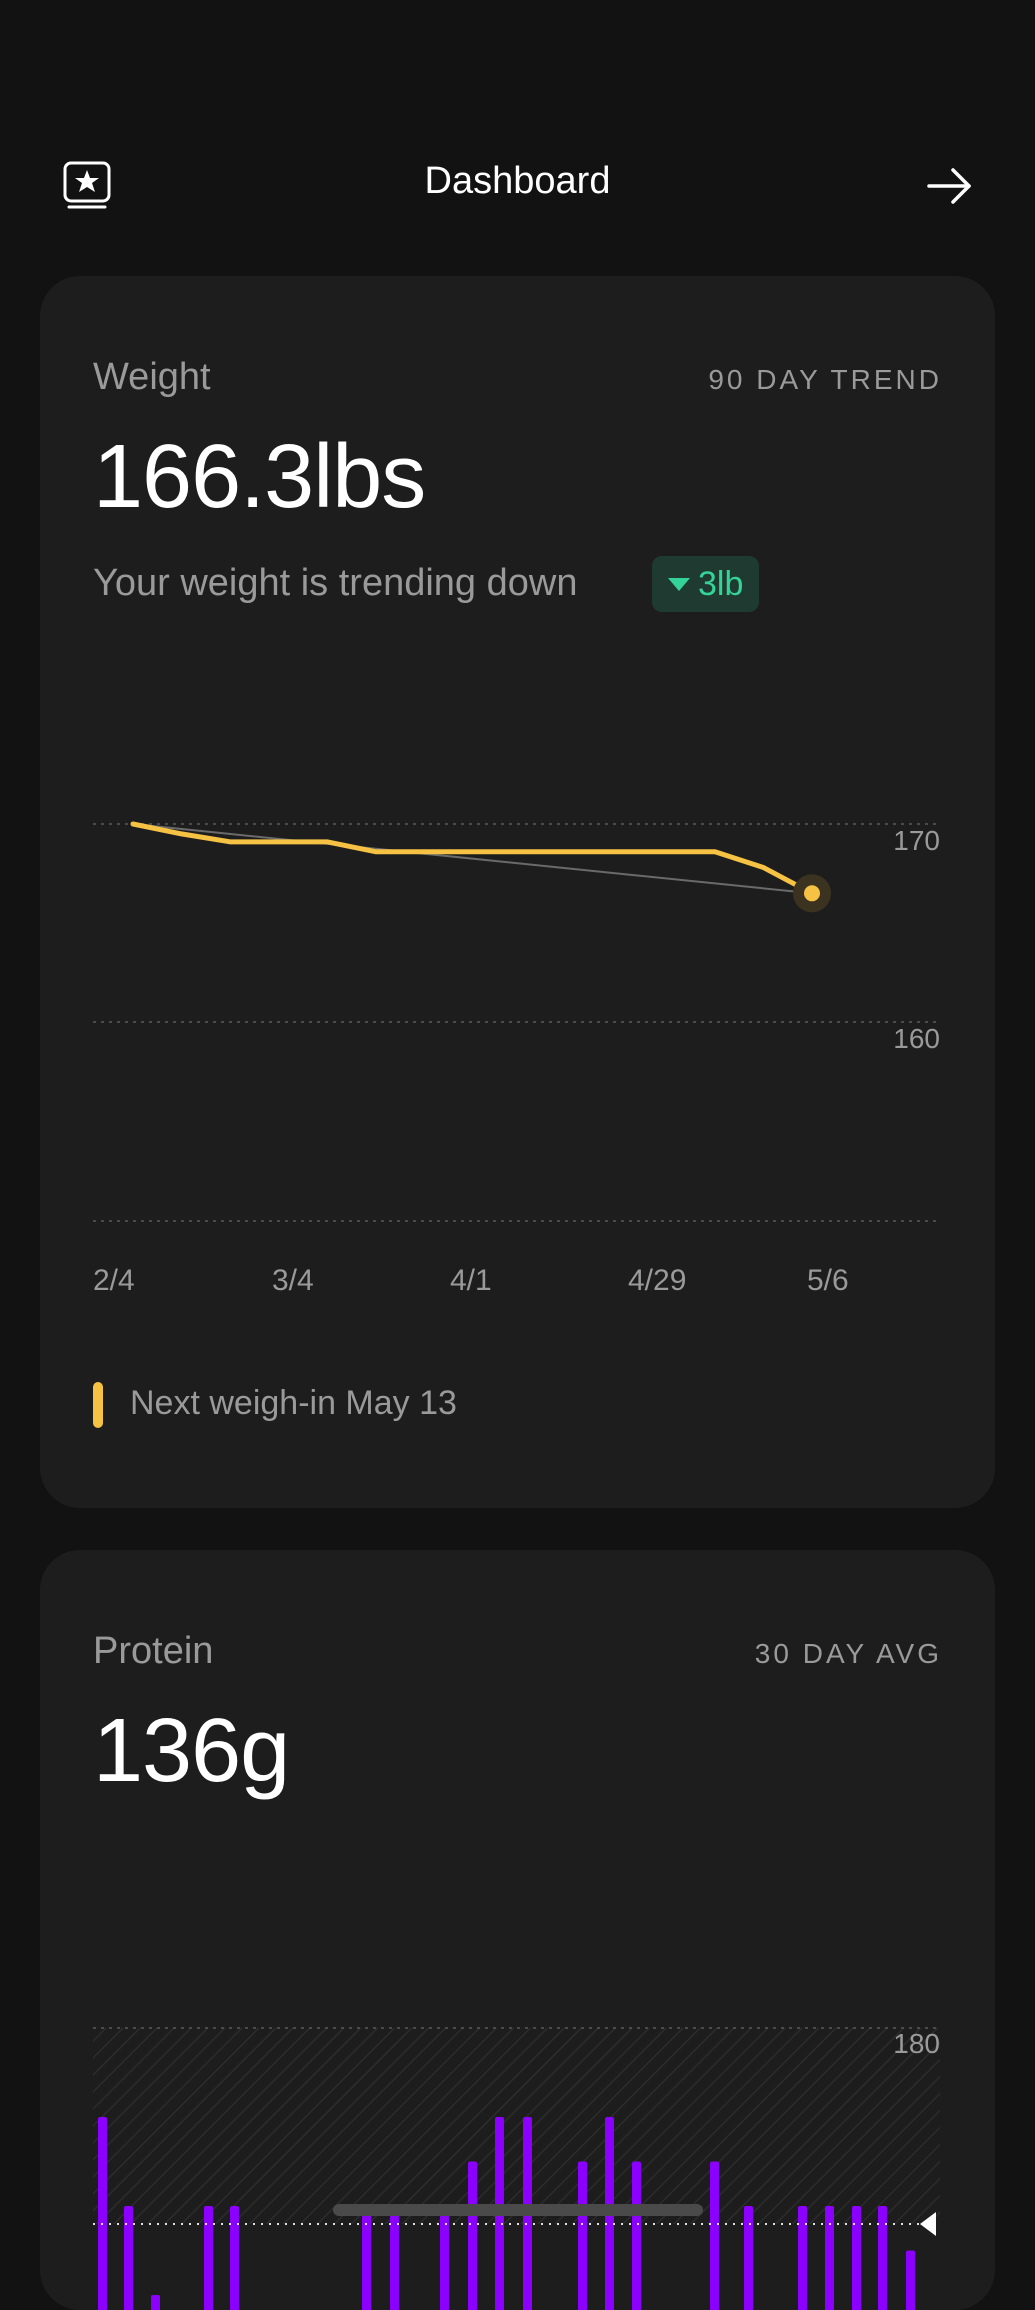 This screenshot has width=1035, height=2310. I want to click on y-tick-label: 180, so click(916, 2043).